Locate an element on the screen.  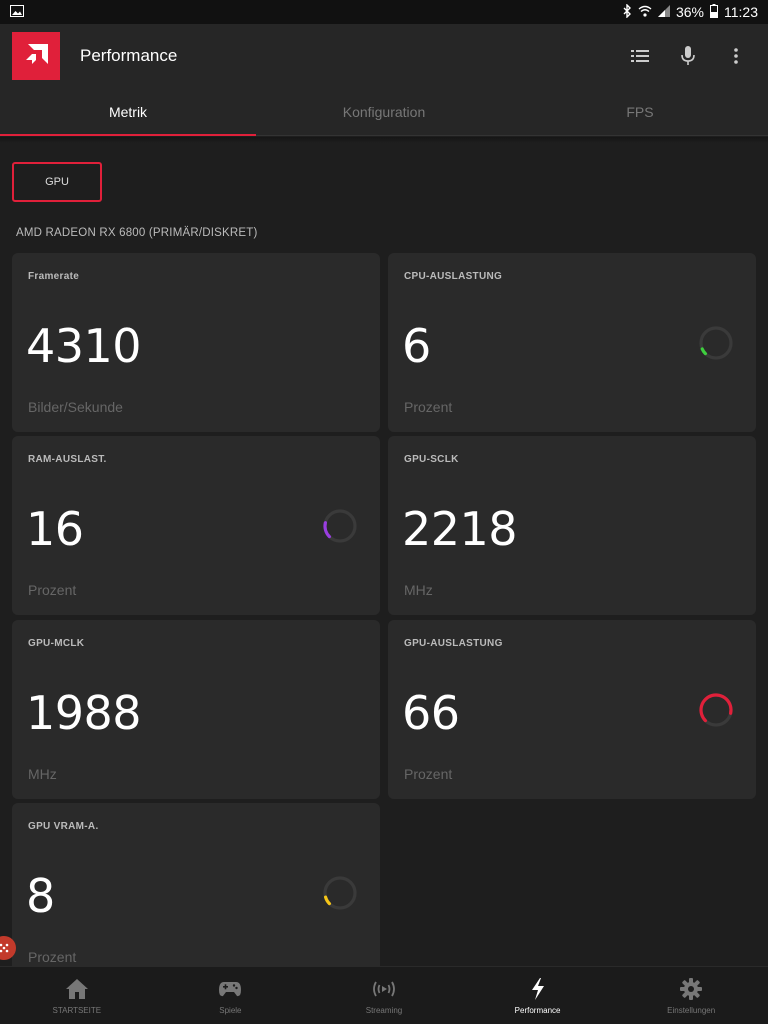
gear-icon is located at coordinates (691, 989).